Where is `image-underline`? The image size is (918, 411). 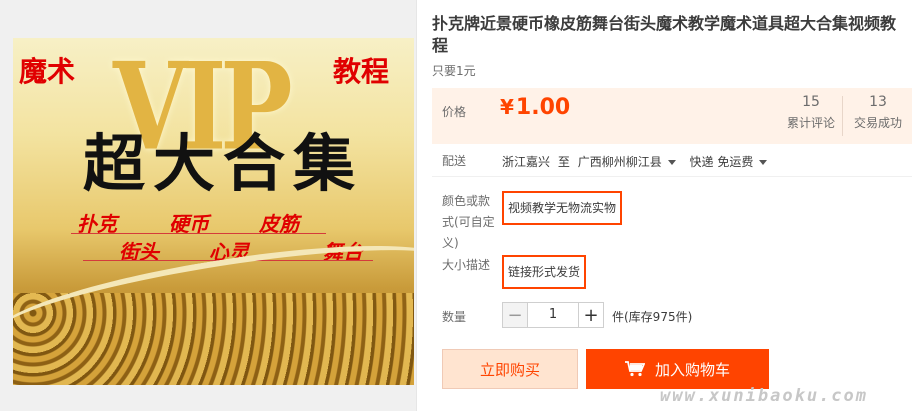
image-underline is located at coordinates (198, 233).